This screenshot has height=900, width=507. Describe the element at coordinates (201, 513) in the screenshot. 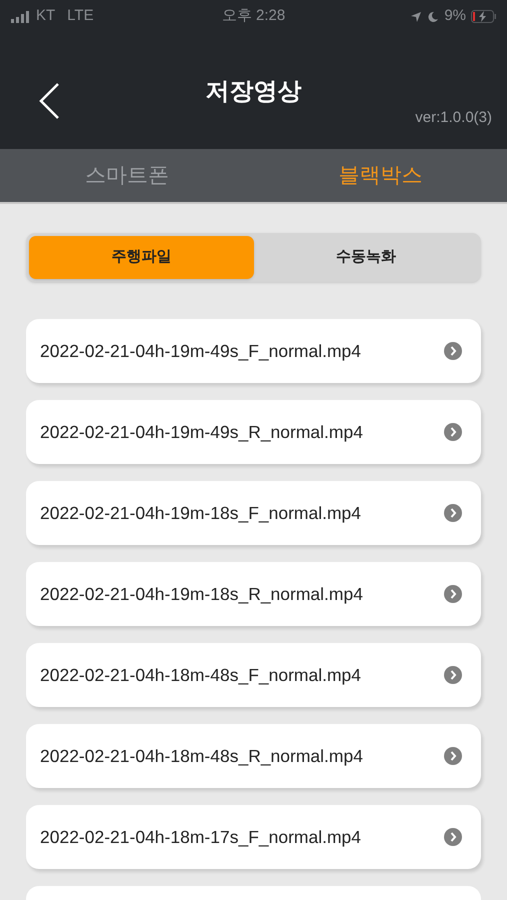

I see `file-name: 2022-02-21-04h-19m-18s_F_normal.mp4` at that location.